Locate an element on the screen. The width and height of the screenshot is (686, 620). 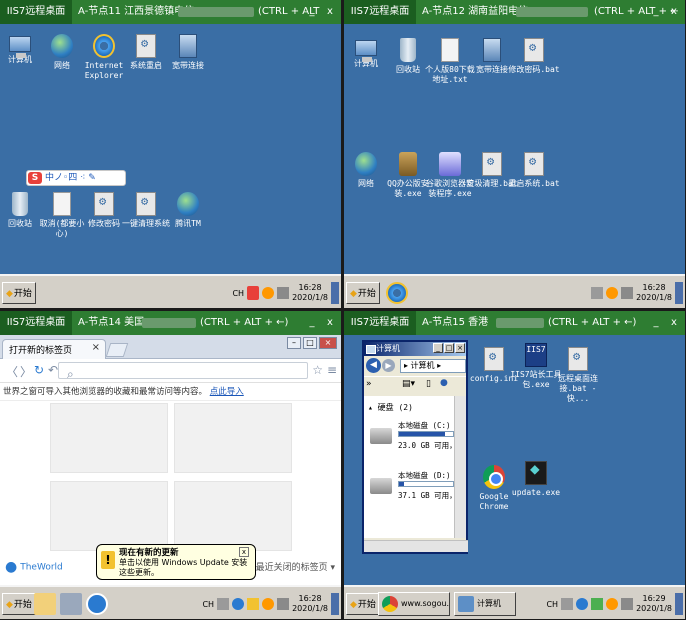
explorer-window: 计算机 _ □ × ◀ ▶ ▸ 计算机 ▸ » ▤▾ ▯ ● ▴ 硬盘 (2) is located at coordinates (415, 447).